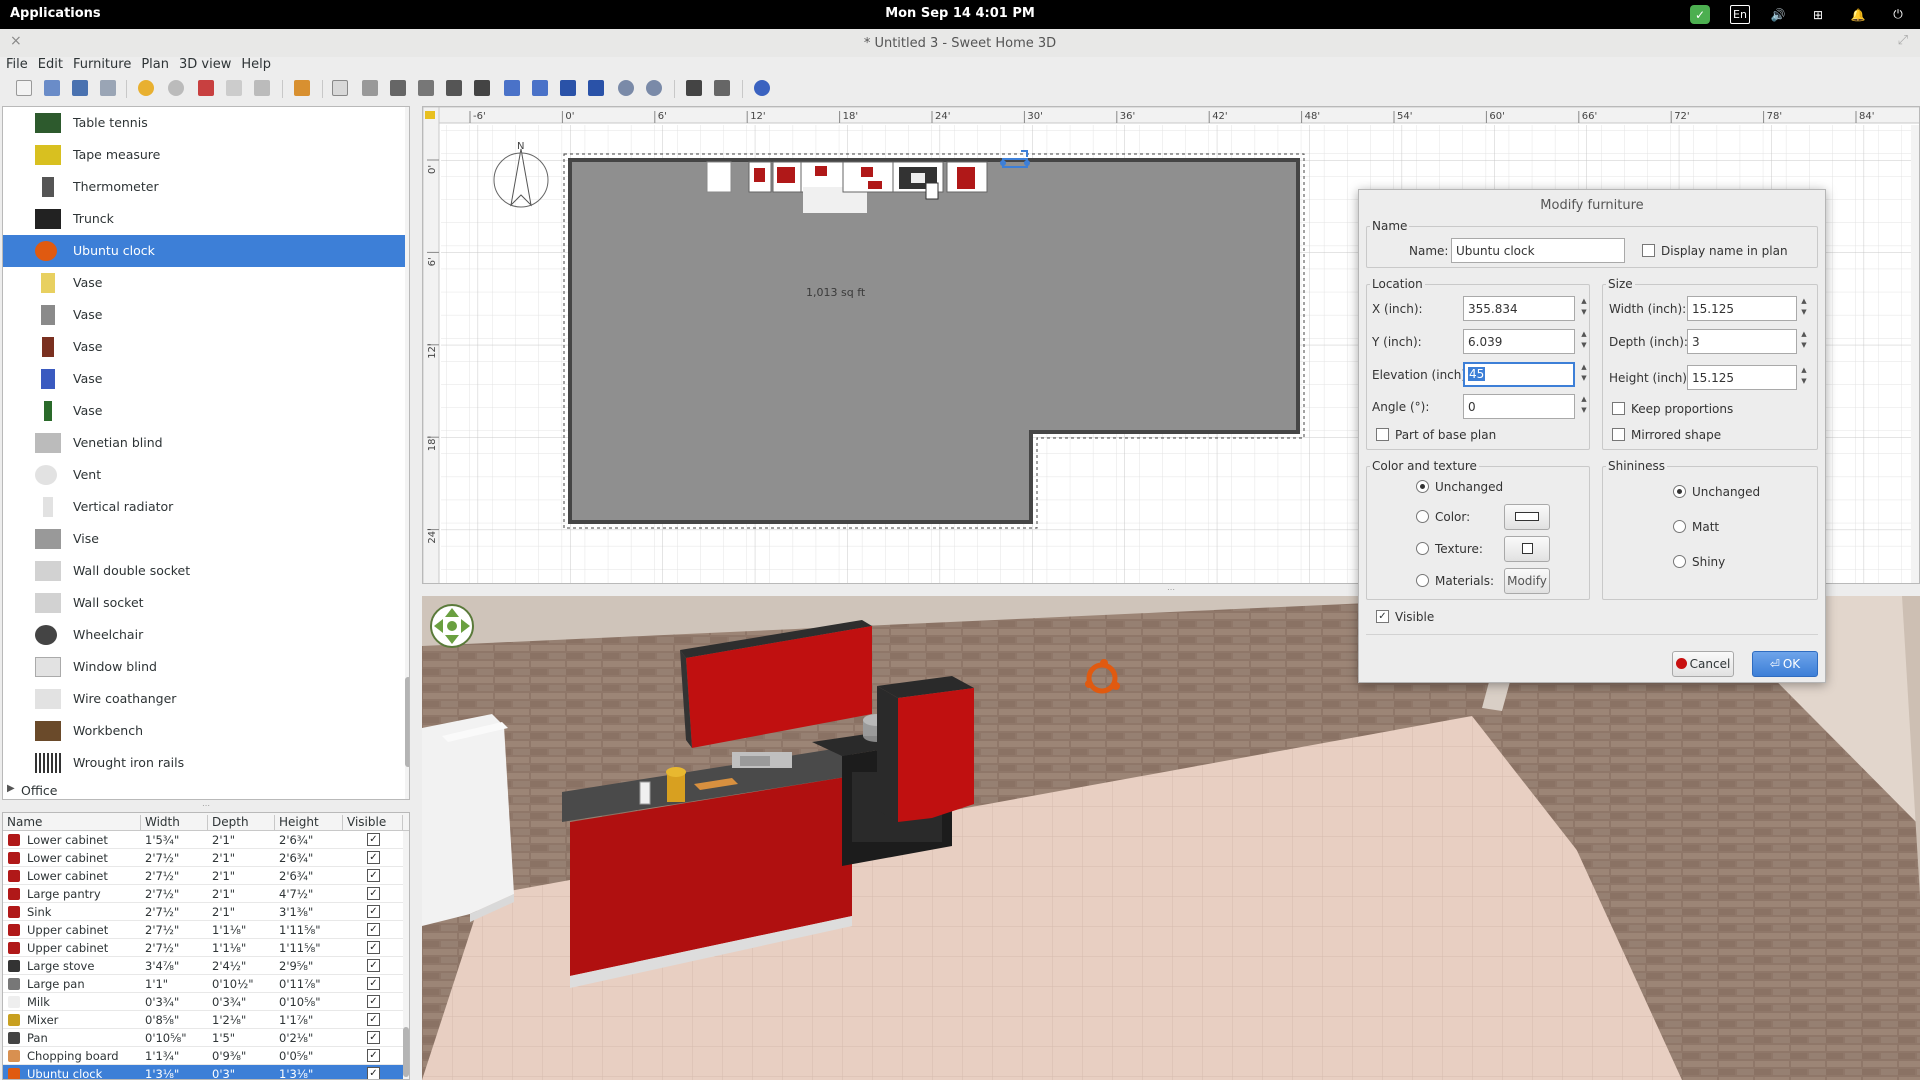 This screenshot has height=1080, width=1920. What do you see at coordinates (1584, 406) in the screenshot?
I see `angle-spinner: ▲ ▼` at bounding box center [1584, 406].